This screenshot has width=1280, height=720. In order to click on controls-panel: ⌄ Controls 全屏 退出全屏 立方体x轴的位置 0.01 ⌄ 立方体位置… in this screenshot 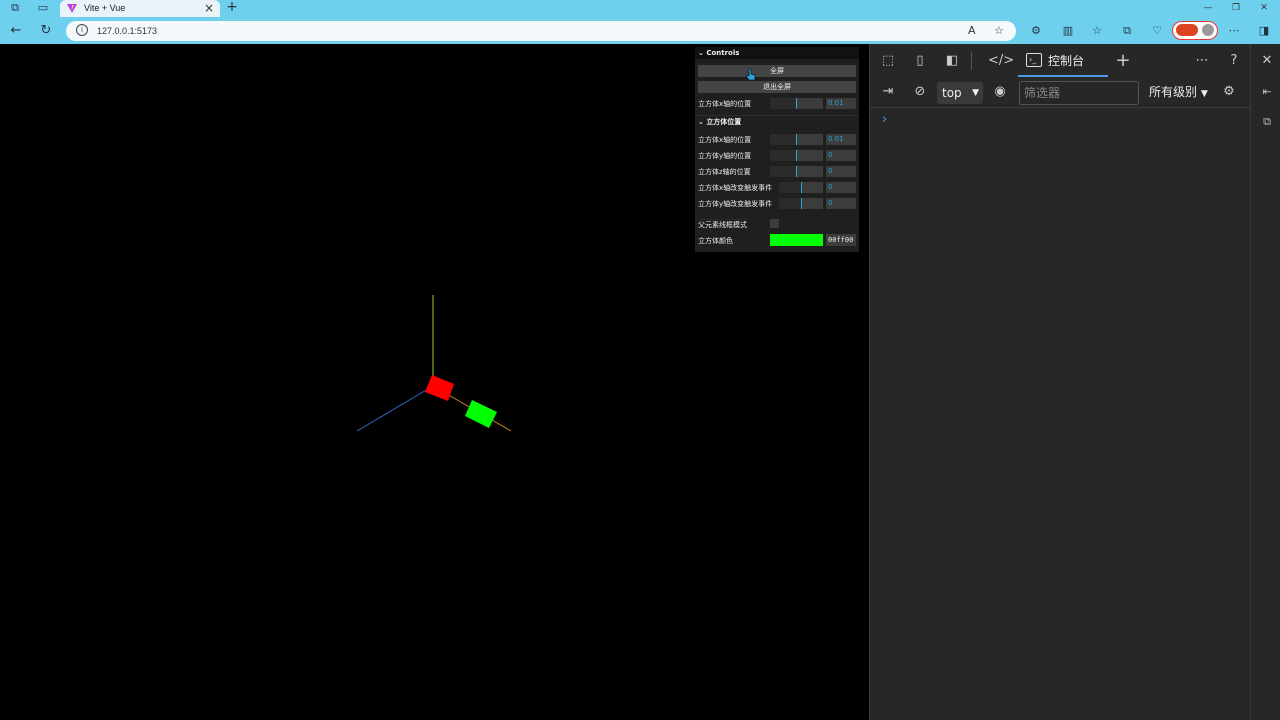, I will do `click(777, 149)`.